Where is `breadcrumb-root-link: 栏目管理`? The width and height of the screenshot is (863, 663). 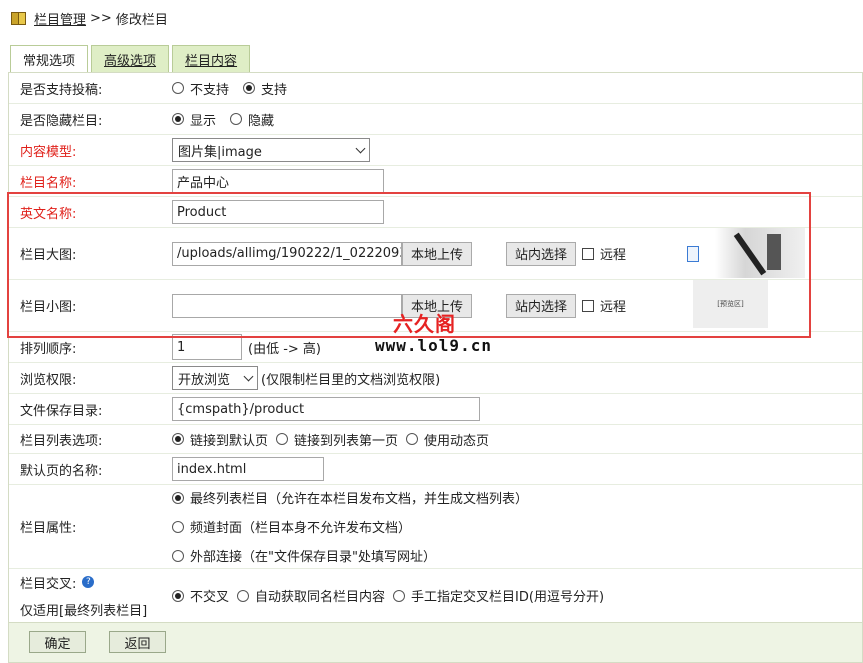
breadcrumb-root-link: 栏目管理 is located at coordinates (60, 18).